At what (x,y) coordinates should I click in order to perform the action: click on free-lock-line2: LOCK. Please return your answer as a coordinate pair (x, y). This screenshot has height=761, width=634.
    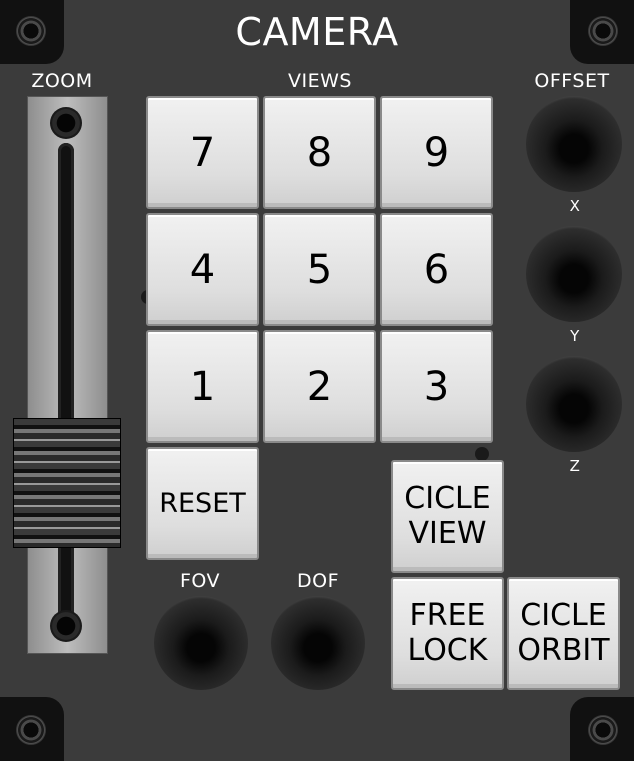
    Looking at the image, I should click on (447, 650).